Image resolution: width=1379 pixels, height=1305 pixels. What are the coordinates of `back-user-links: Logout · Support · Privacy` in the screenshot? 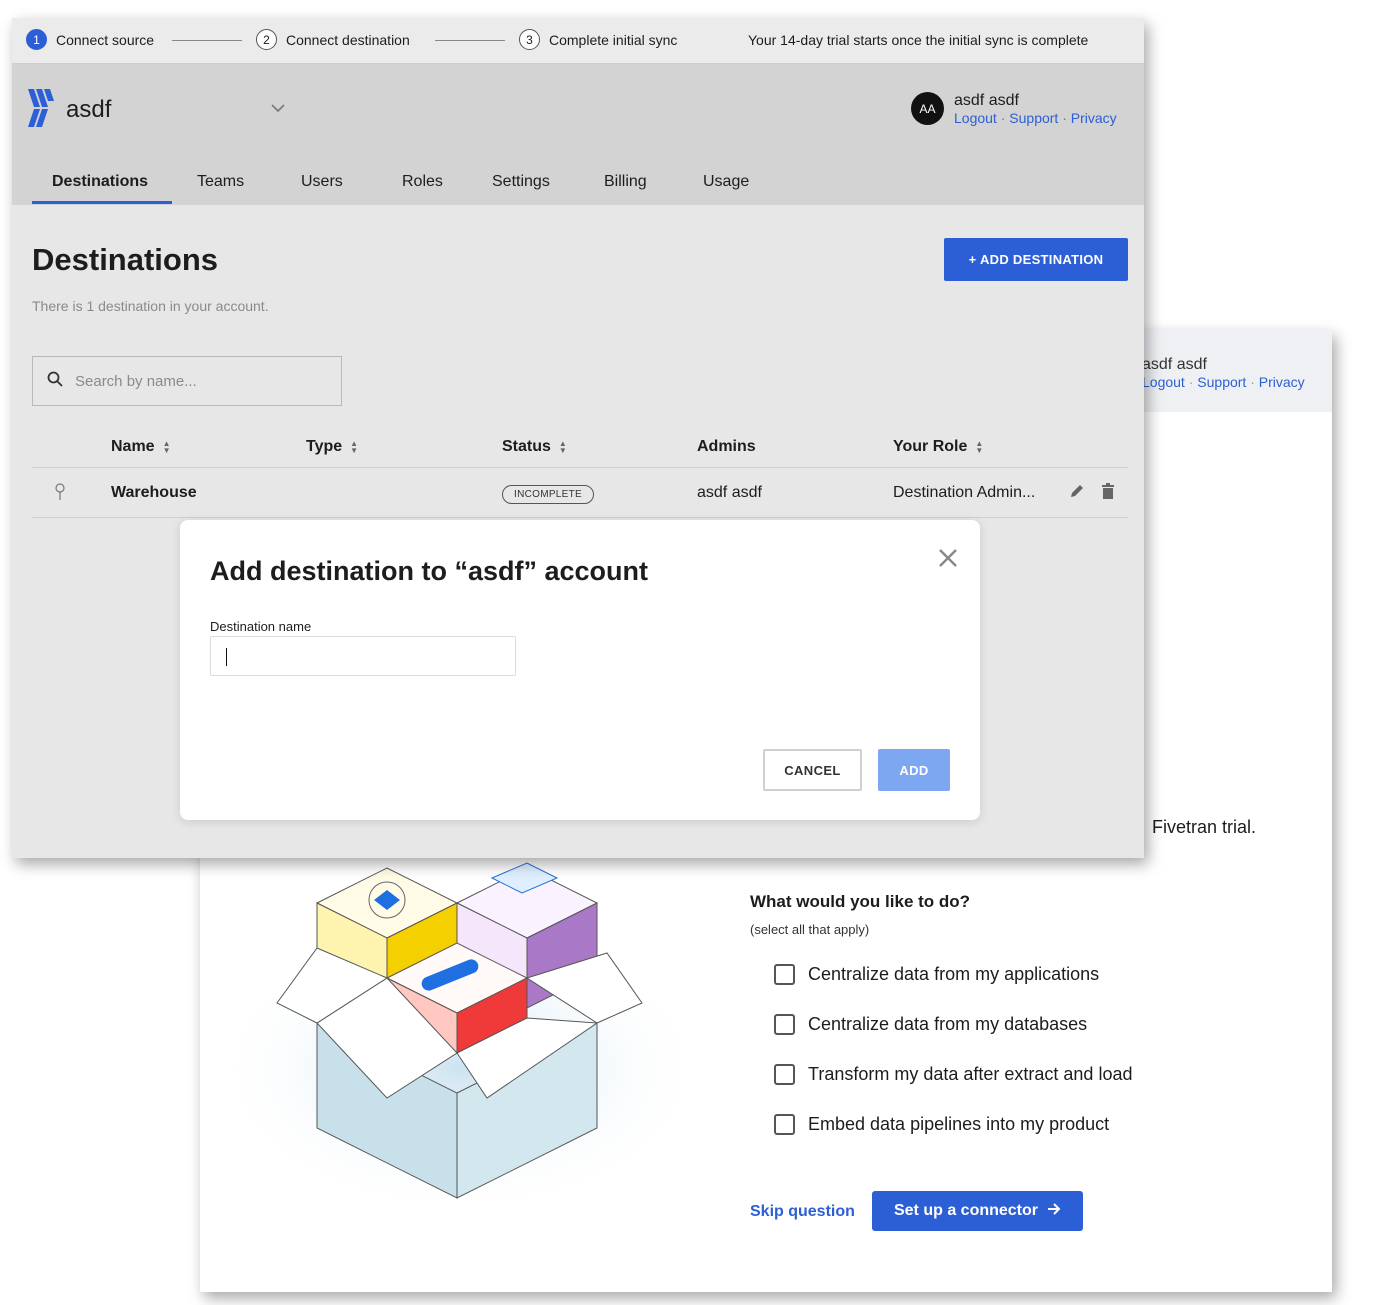 It's located at (1223, 382).